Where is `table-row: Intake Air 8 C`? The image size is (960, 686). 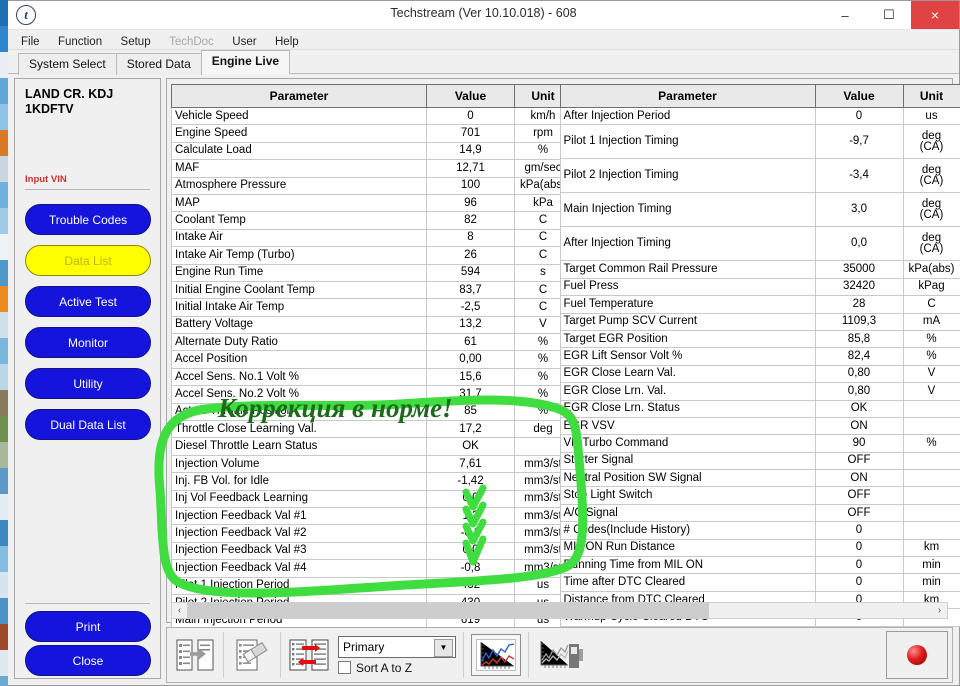
table-row: Intake Air 8 C is located at coordinates (371, 238).